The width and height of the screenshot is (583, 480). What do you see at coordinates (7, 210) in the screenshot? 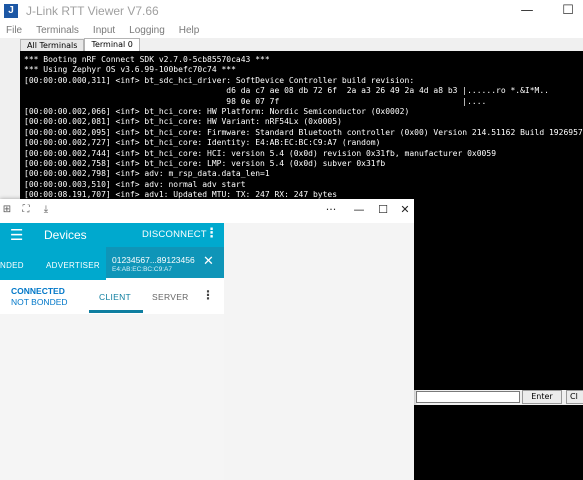
I see `device-icon: ⊞` at bounding box center [7, 210].